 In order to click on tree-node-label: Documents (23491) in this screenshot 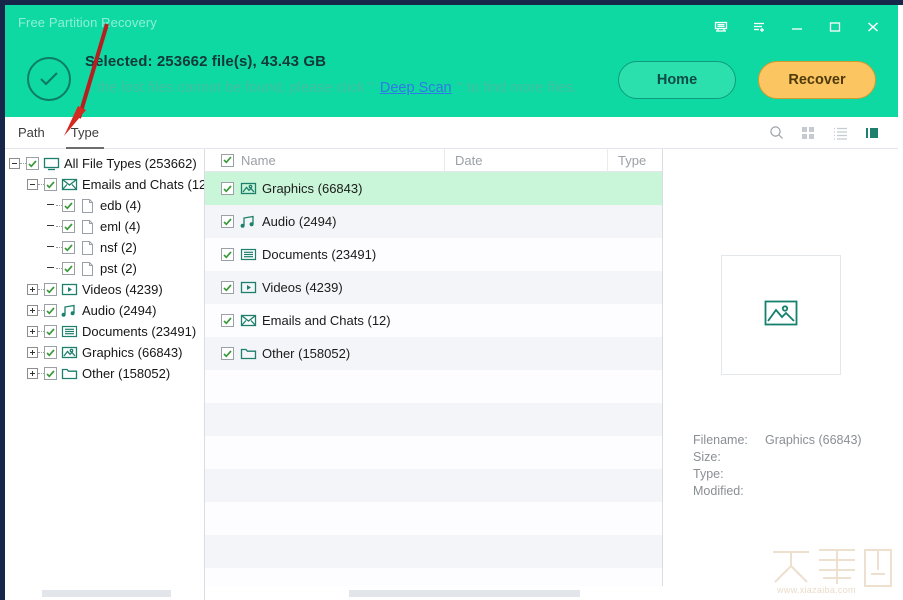, I will do `click(139, 331)`.